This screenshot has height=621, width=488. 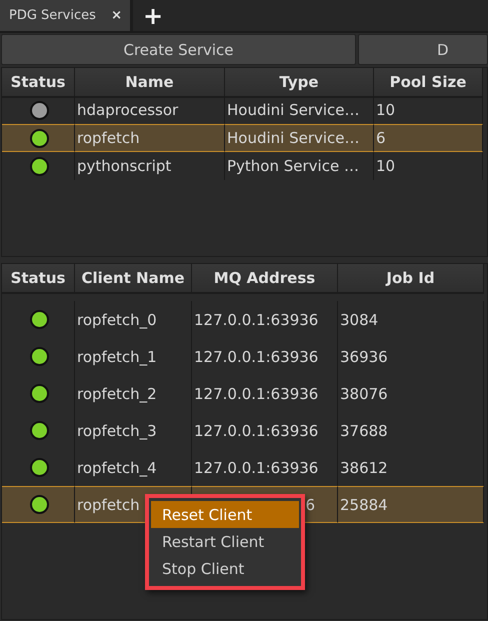 I want to click on table-cell: 3084, so click(x=411, y=319).